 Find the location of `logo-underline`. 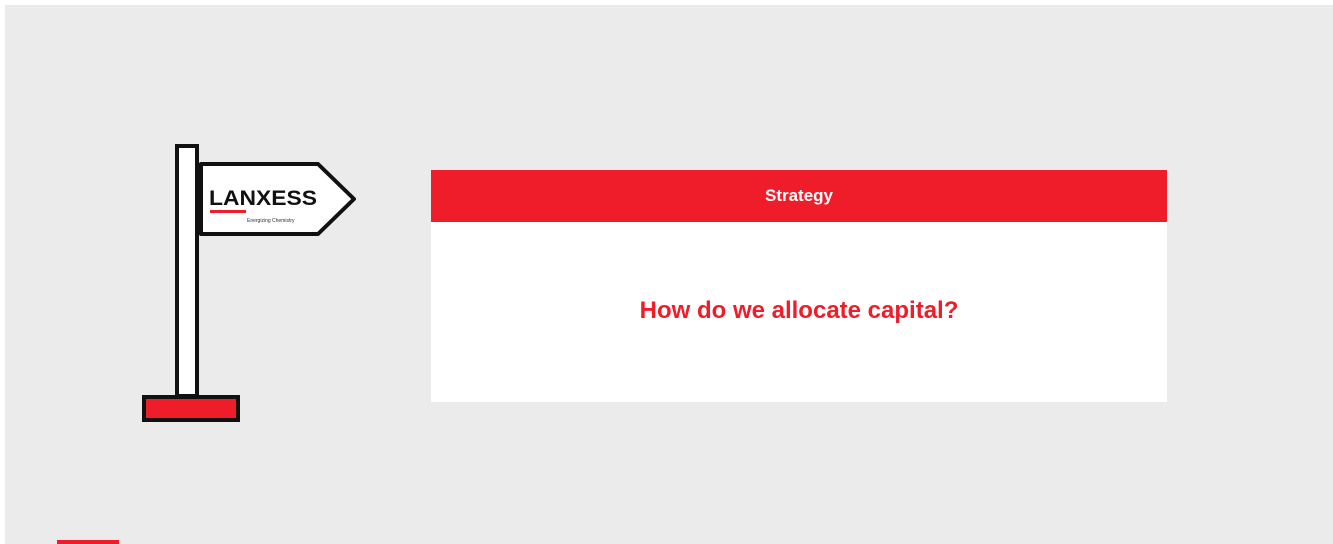

logo-underline is located at coordinates (228, 211).